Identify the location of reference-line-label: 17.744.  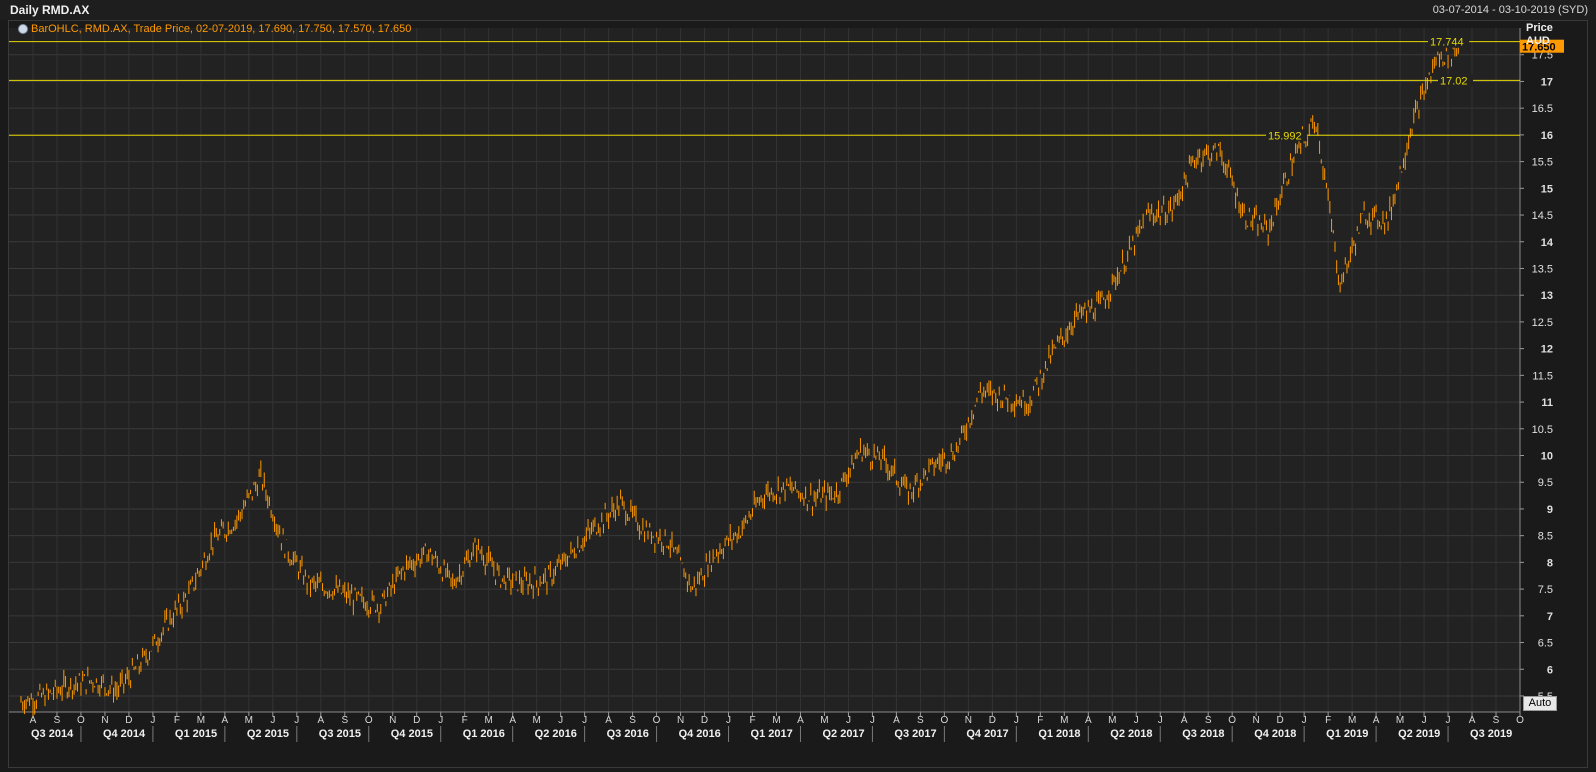
(1447, 43).